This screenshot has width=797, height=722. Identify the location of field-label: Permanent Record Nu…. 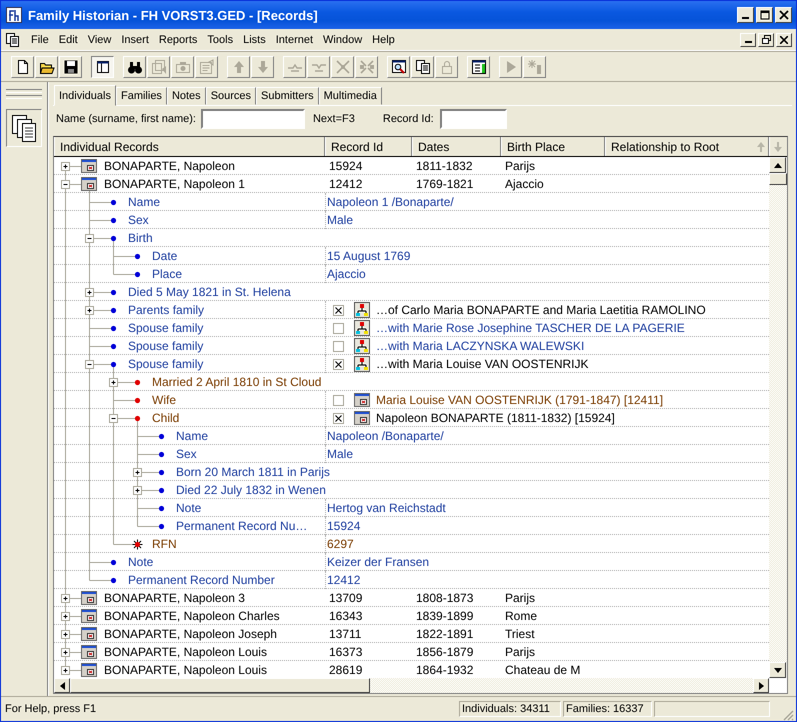
(242, 526).